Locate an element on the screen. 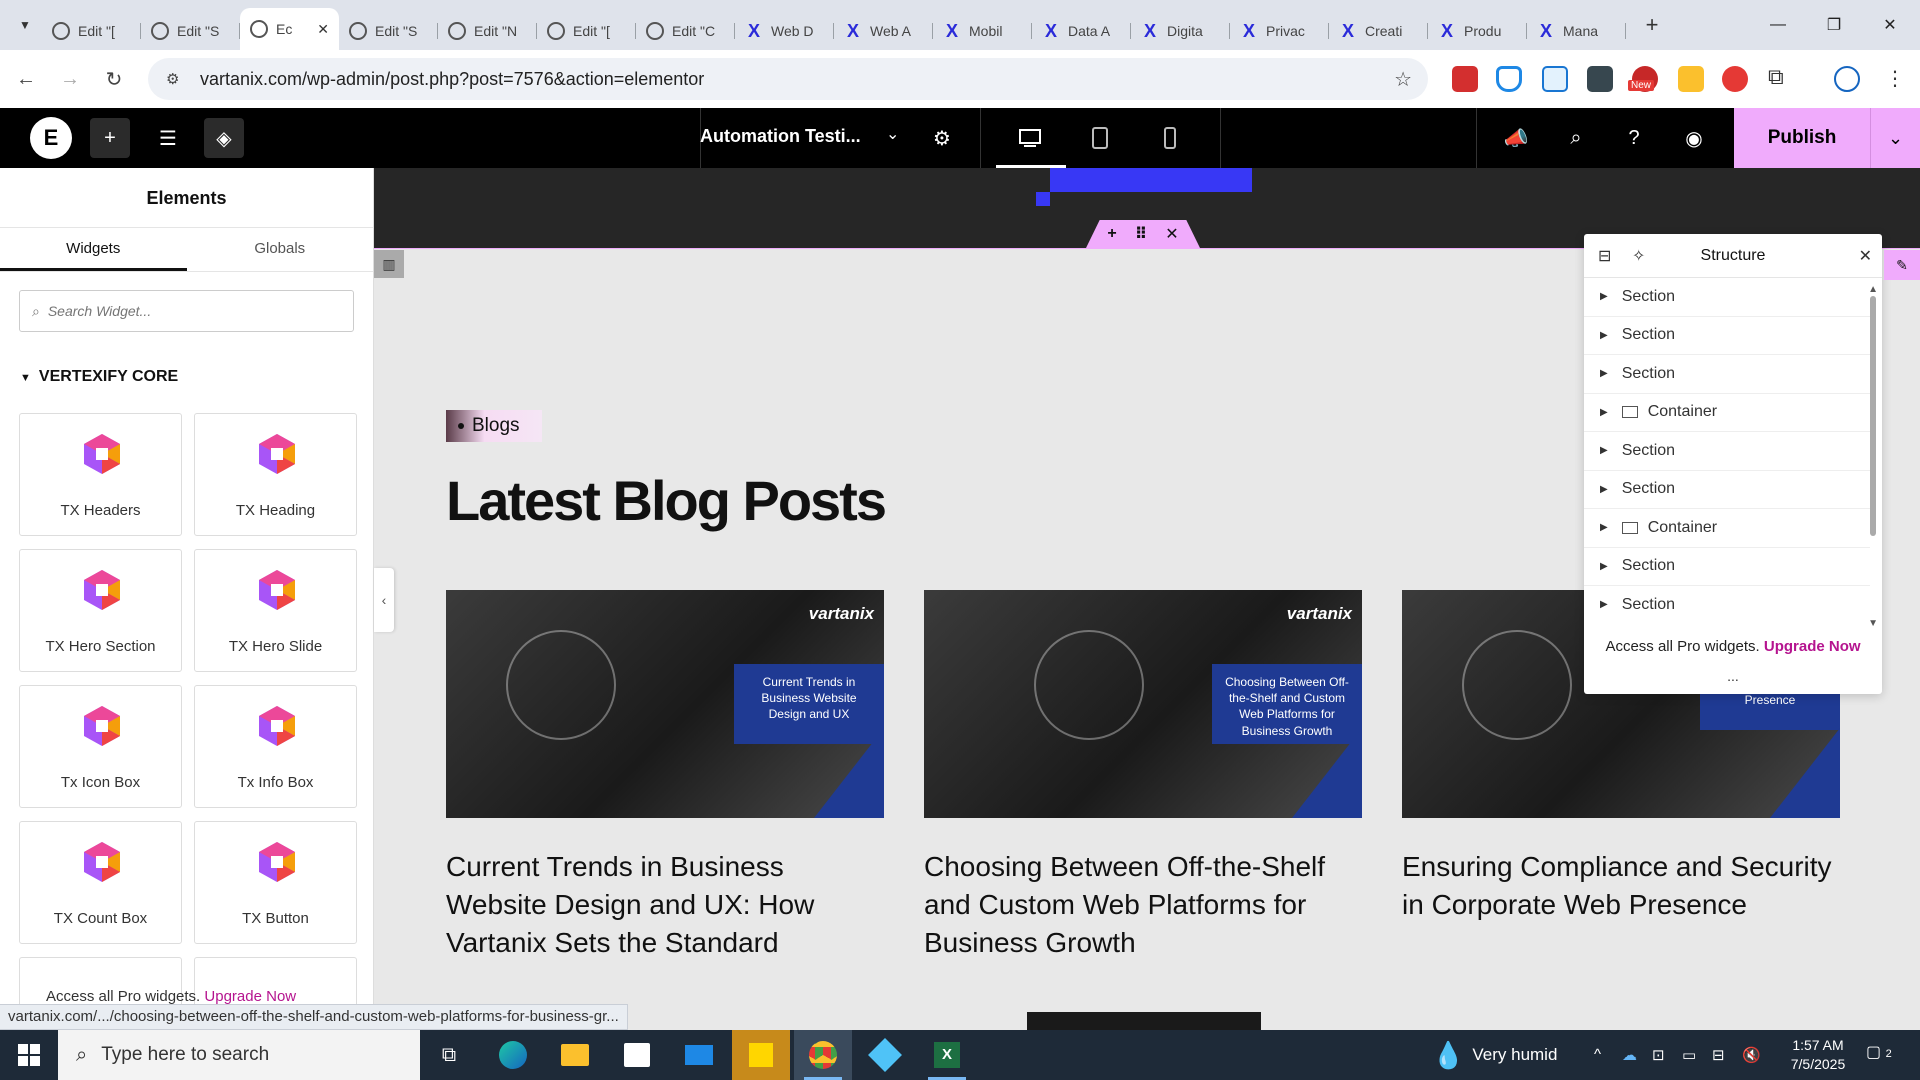  category-header: ▼ VERTEXIFY CORE is located at coordinates (196, 377).